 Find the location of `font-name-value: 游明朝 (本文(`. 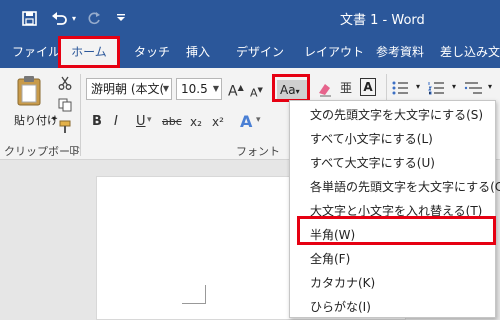

font-name-value: 游明朝 (本文( is located at coordinates (128, 89).